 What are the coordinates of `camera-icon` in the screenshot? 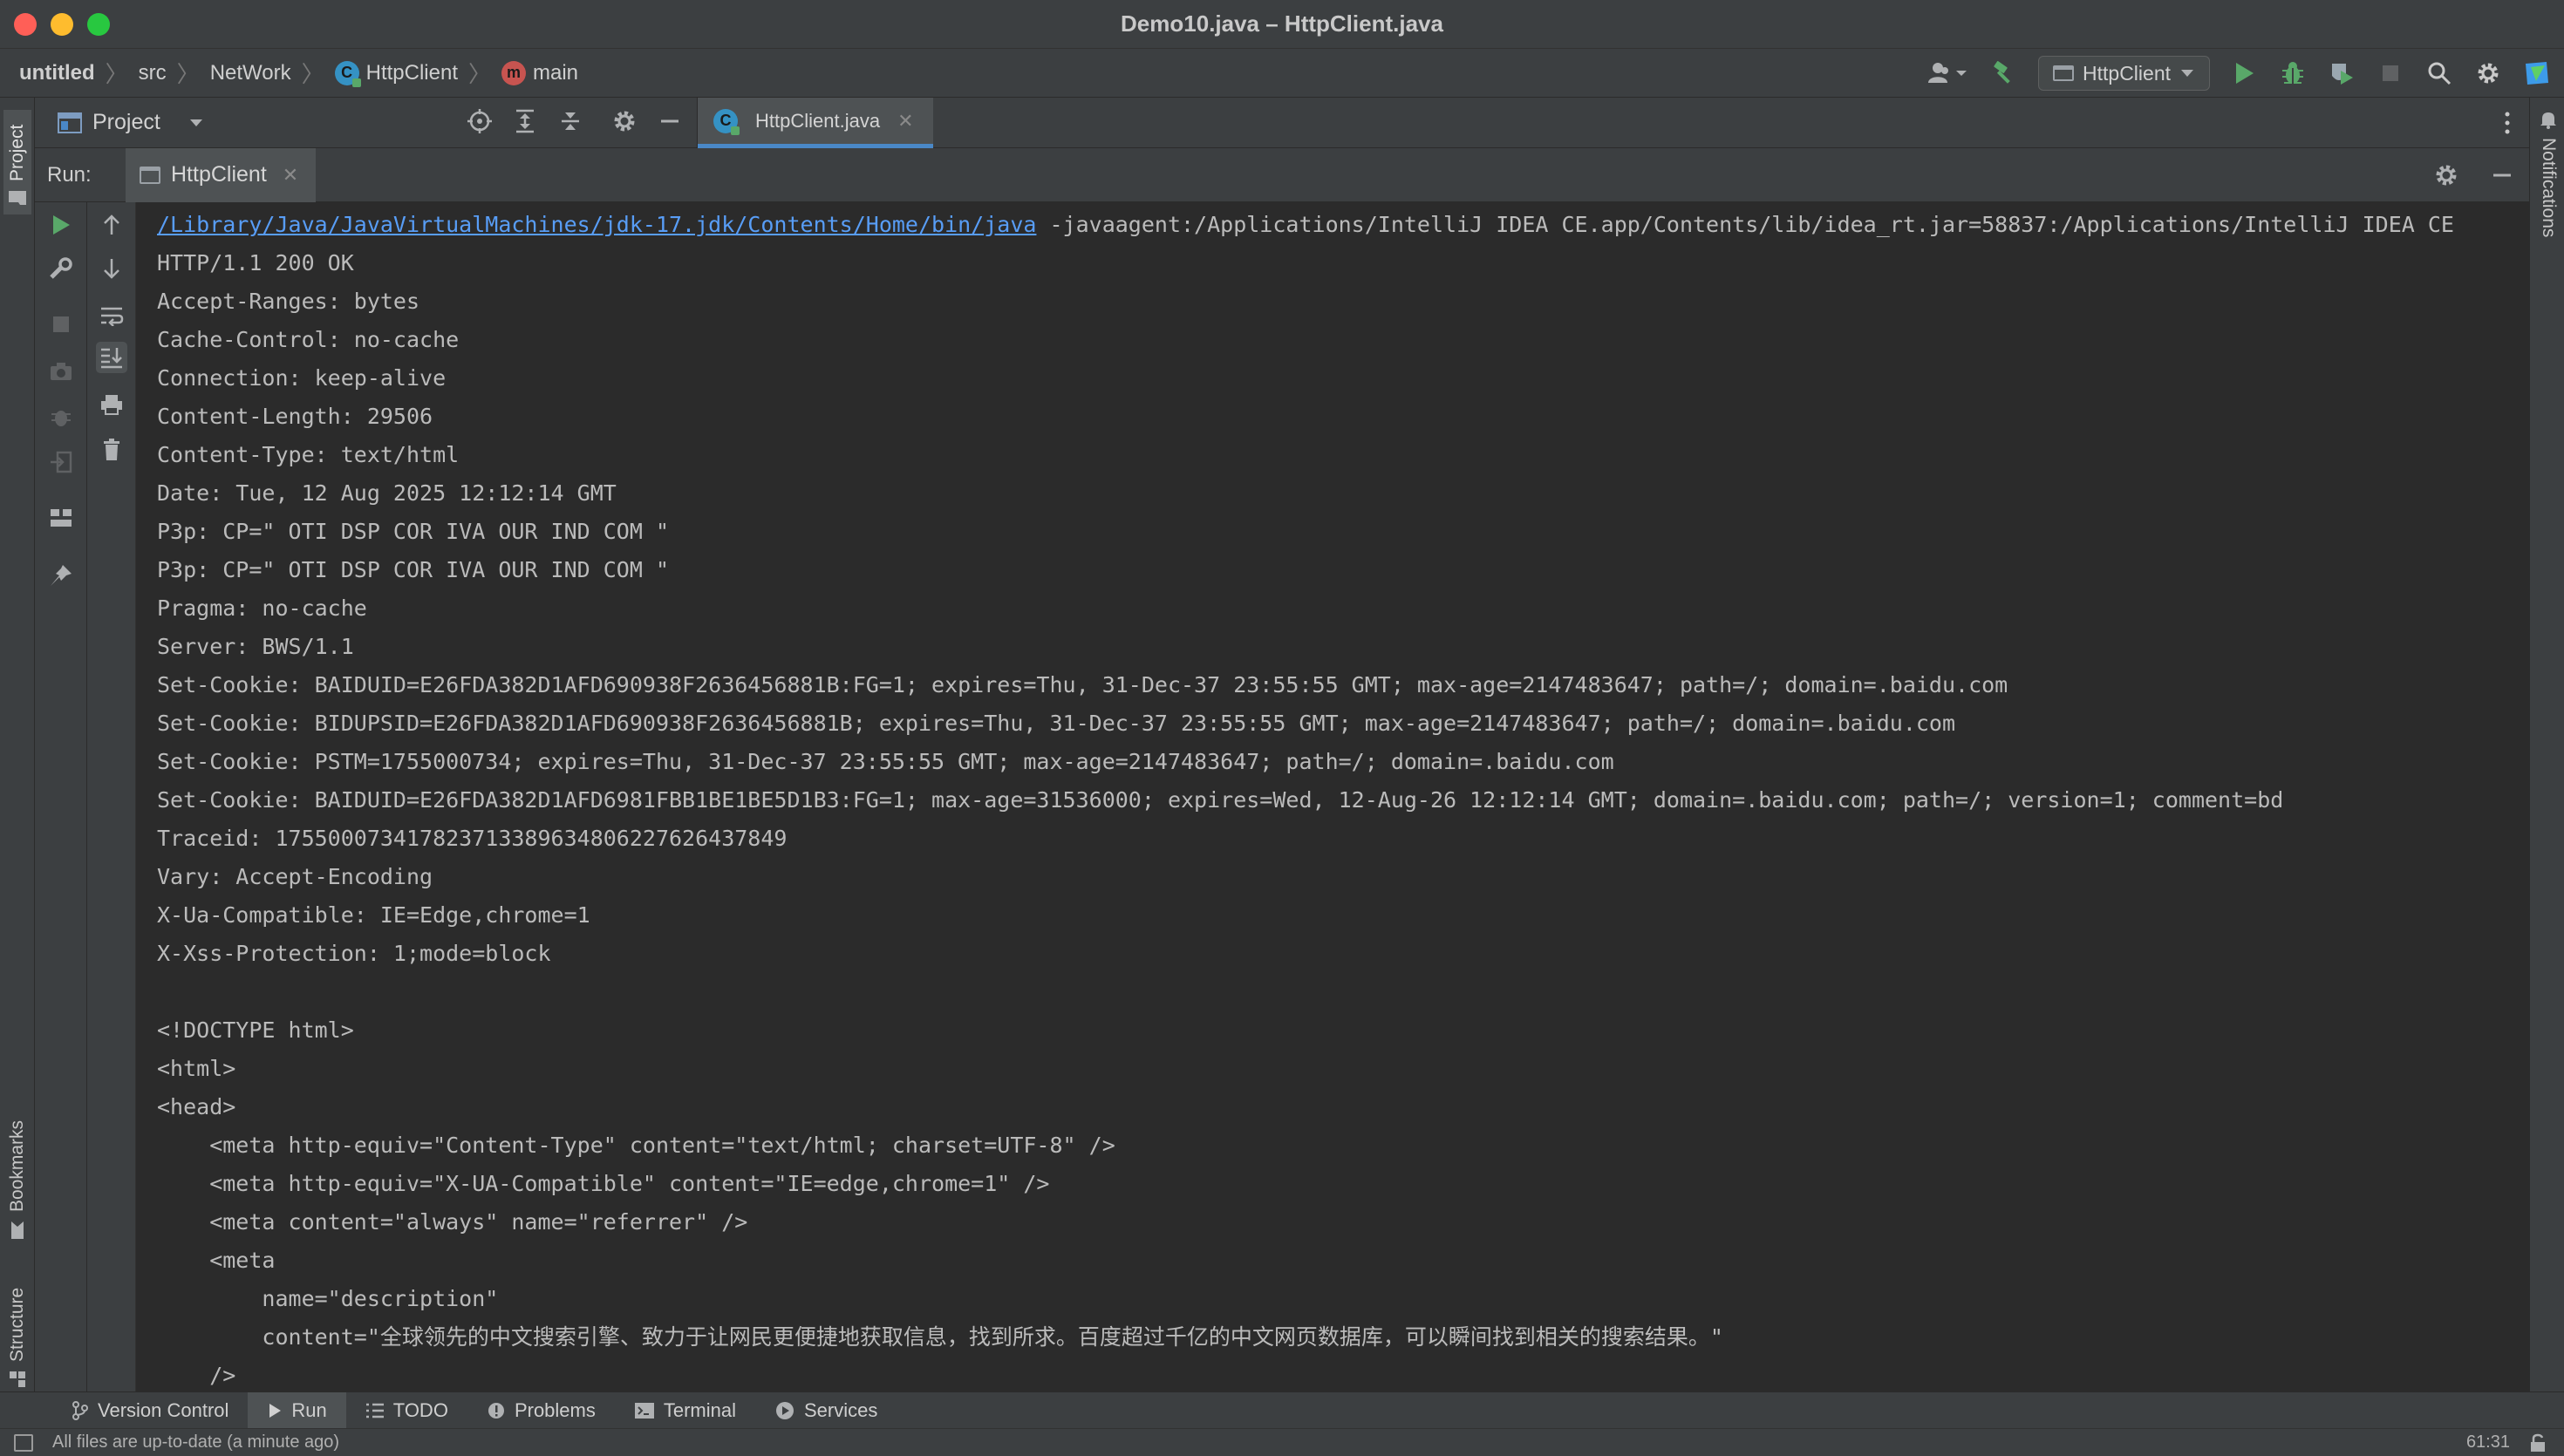 It's located at (61, 371).